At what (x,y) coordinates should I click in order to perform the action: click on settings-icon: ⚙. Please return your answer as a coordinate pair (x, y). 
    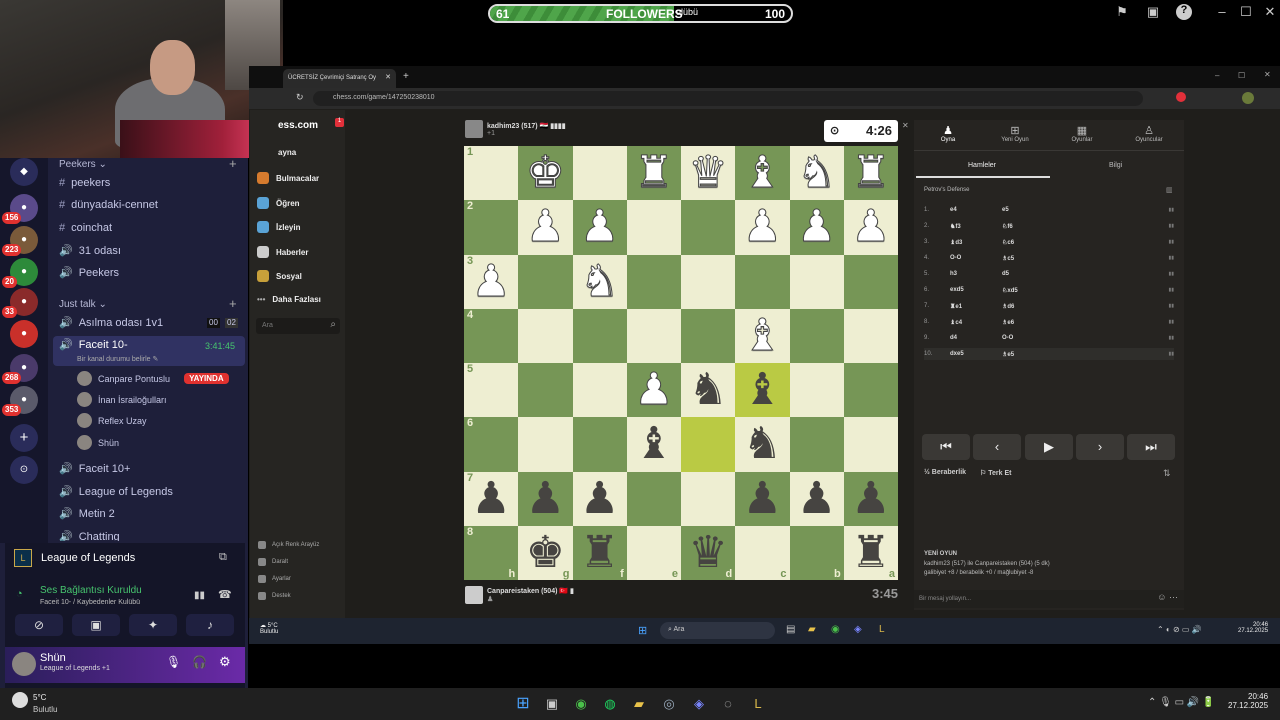
    Looking at the image, I should click on (225, 662).